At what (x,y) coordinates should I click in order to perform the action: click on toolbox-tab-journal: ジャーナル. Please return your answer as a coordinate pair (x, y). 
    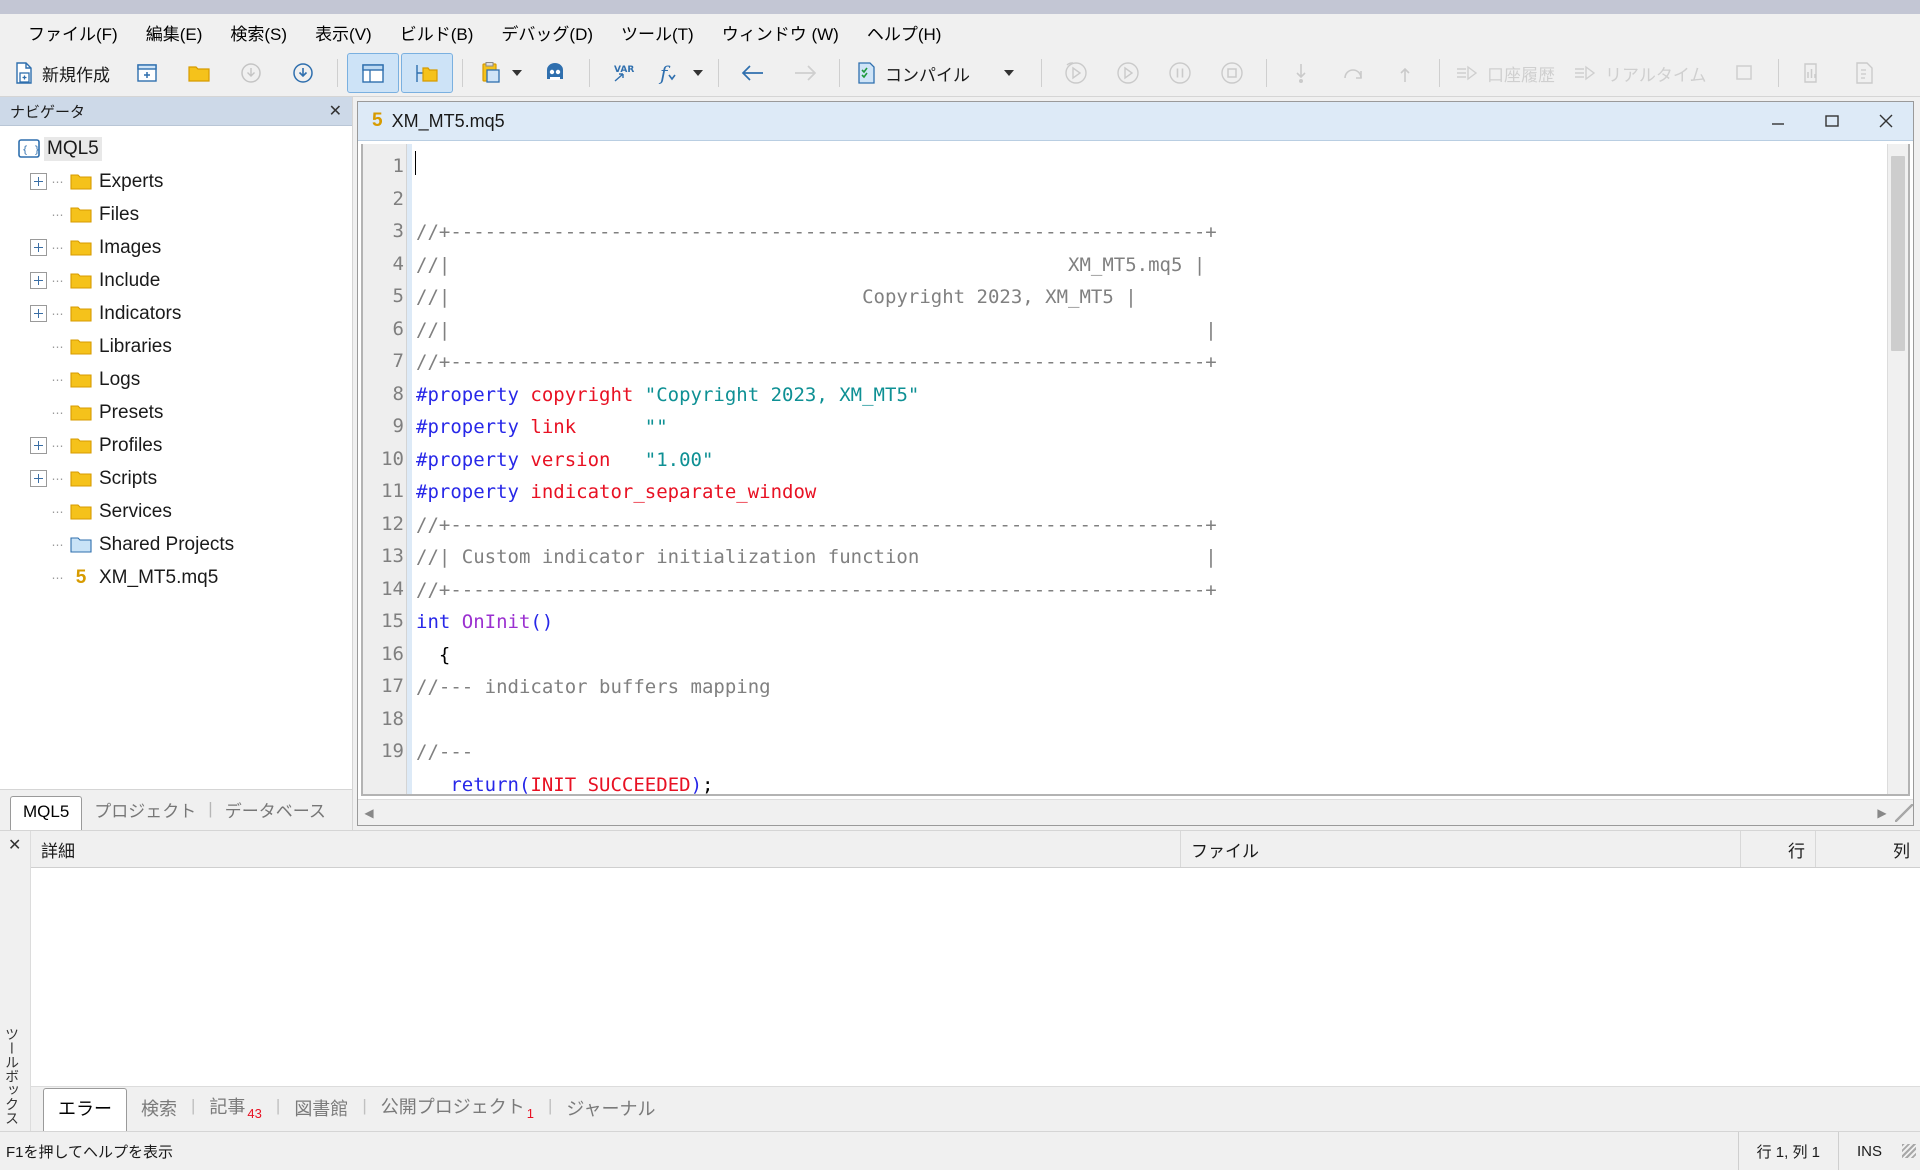
    Looking at the image, I should click on (610, 1110).